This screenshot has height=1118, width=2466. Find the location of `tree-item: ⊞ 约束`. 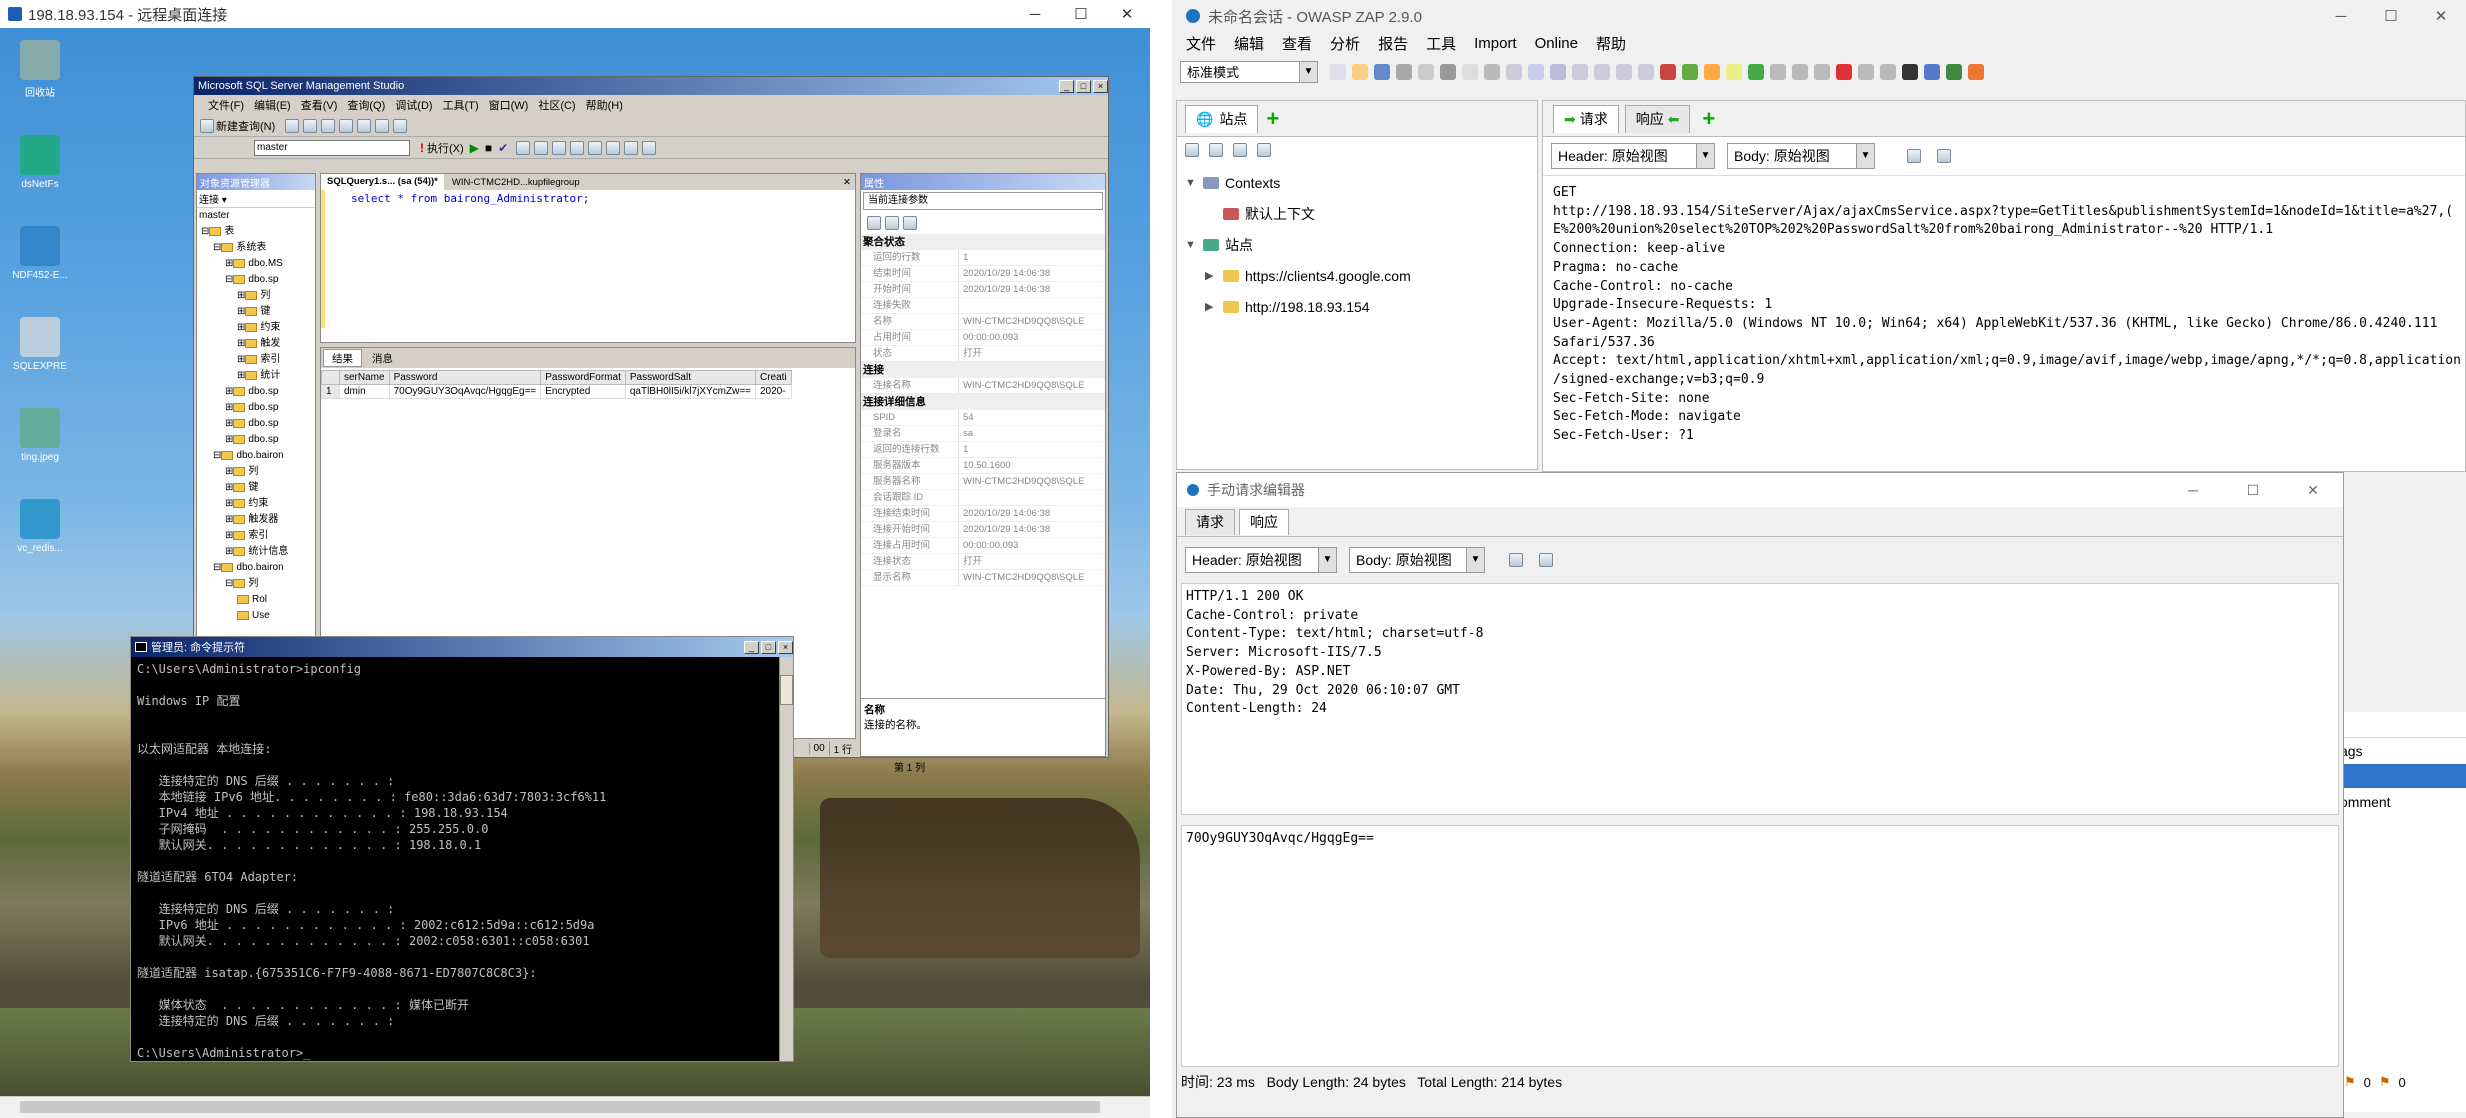

tree-item: ⊞ 约束 is located at coordinates (256, 328).